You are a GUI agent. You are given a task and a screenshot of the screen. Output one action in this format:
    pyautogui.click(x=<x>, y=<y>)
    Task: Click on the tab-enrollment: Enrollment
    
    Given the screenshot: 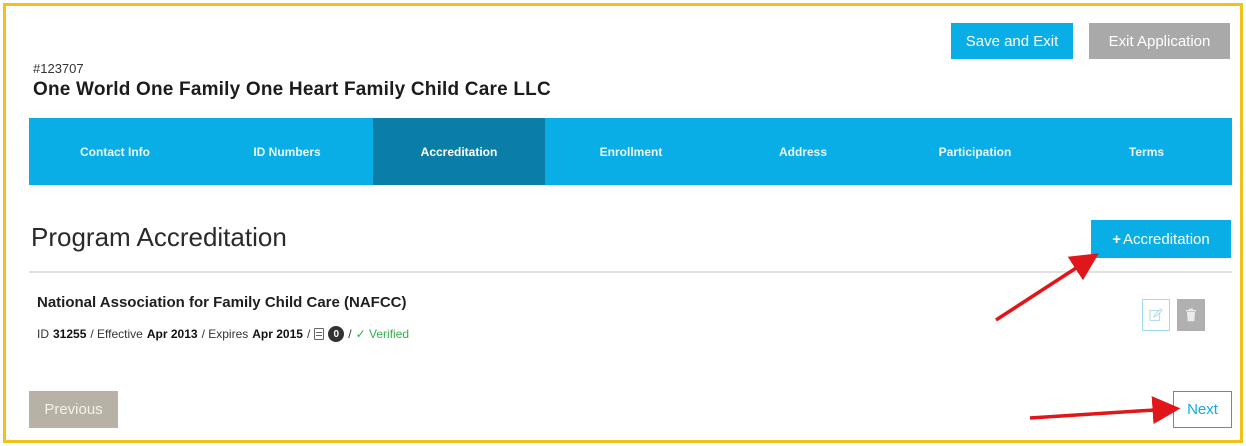 What is the action you would take?
    pyautogui.click(x=631, y=151)
    